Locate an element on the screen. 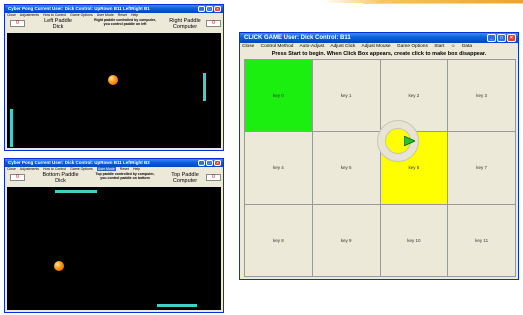 This screenshot has width=523, height=315. window-title: CLICK GAME User: Dick Control: B11 is located at coordinates (297, 38).